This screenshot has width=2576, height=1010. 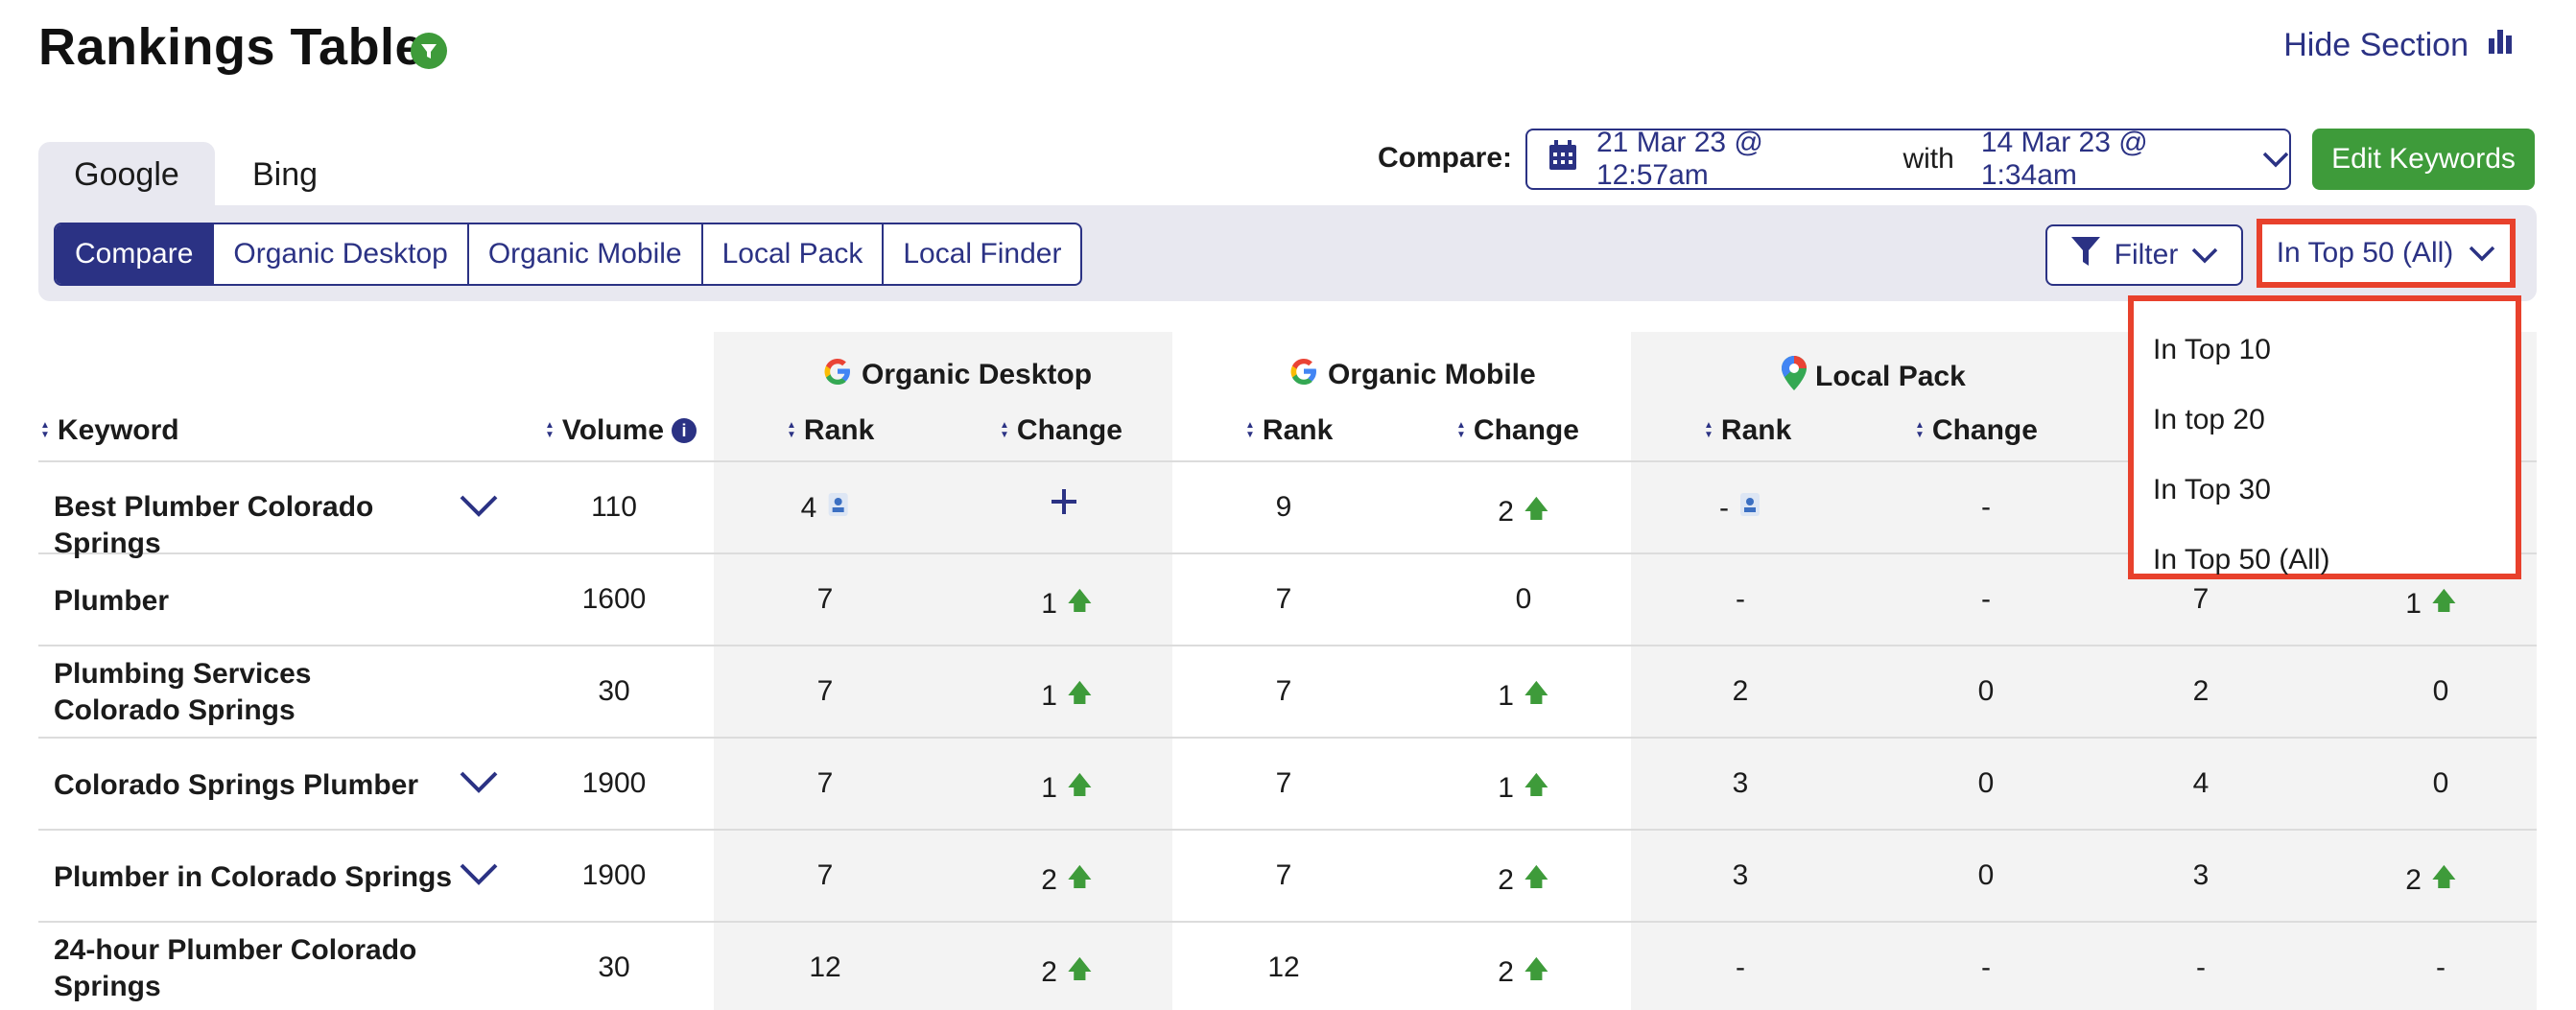 I want to click on view-organic-mobile-button: Organic Mobile, so click(x=583, y=254).